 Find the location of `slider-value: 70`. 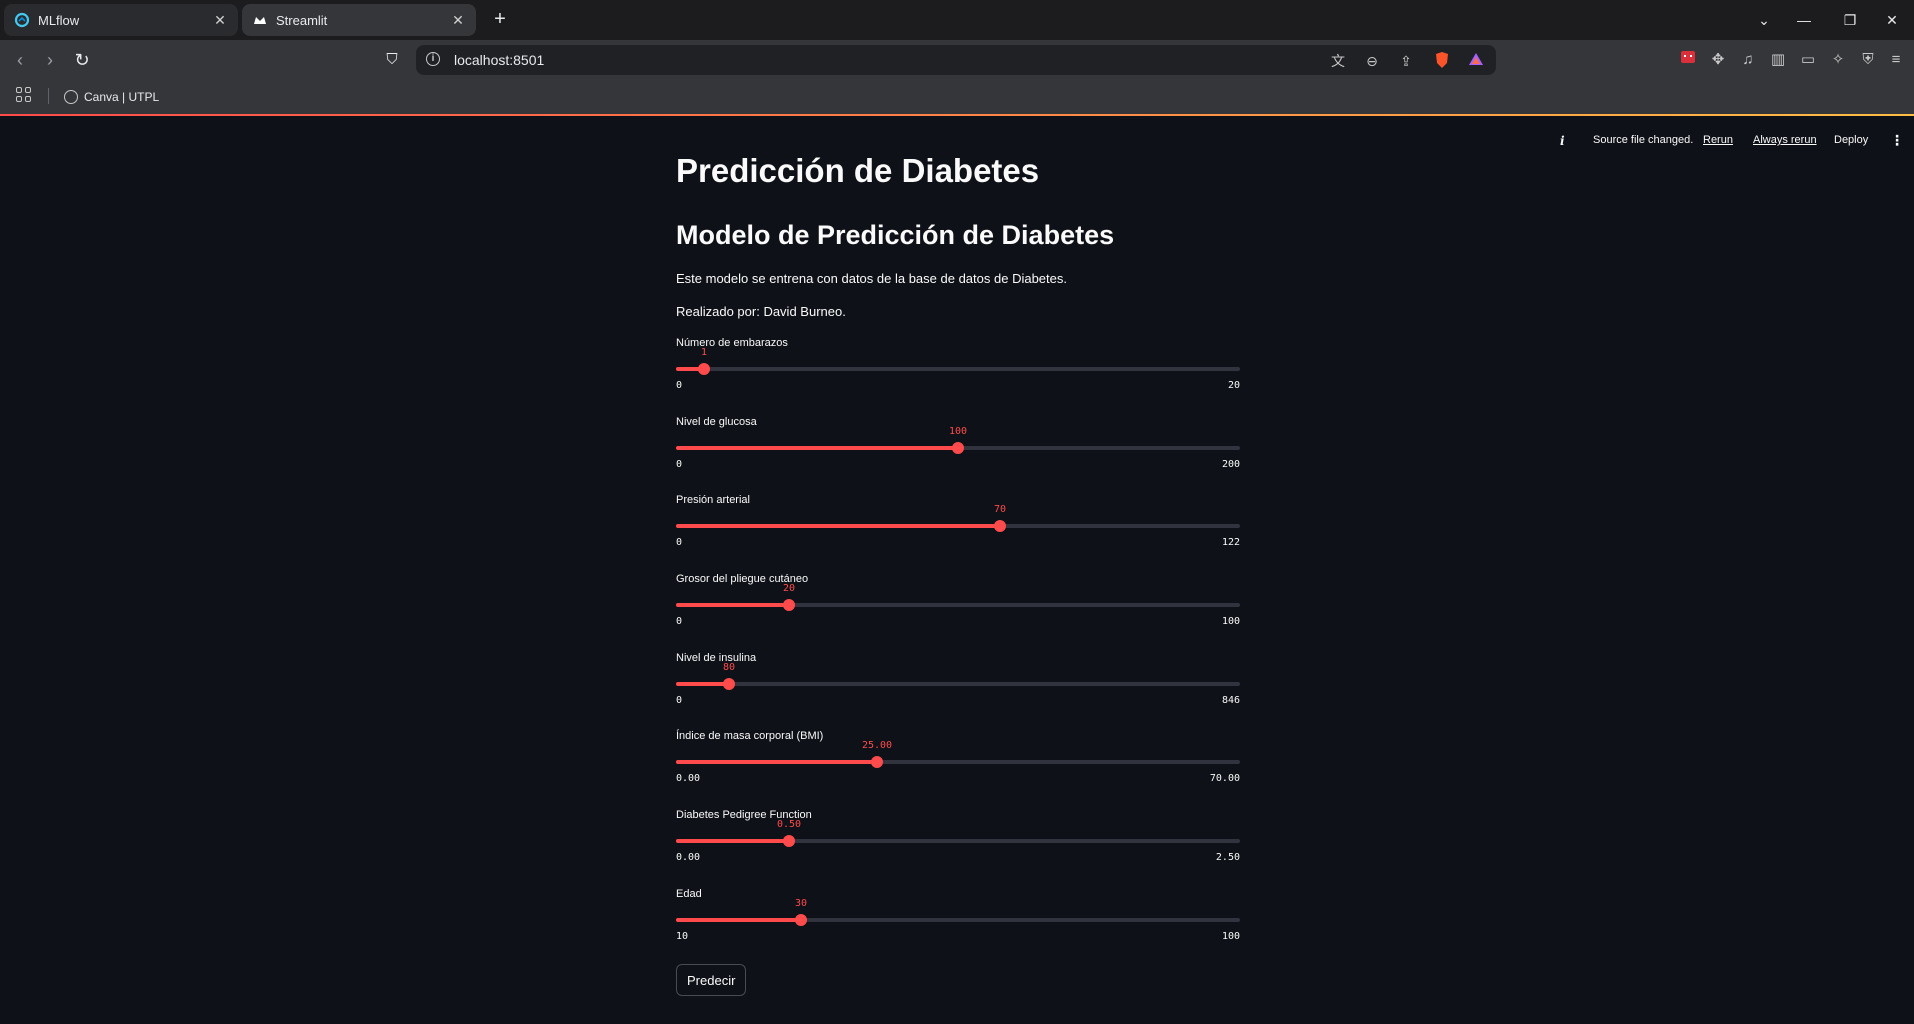

slider-value: 70 is located at coordinates (1000, 509).